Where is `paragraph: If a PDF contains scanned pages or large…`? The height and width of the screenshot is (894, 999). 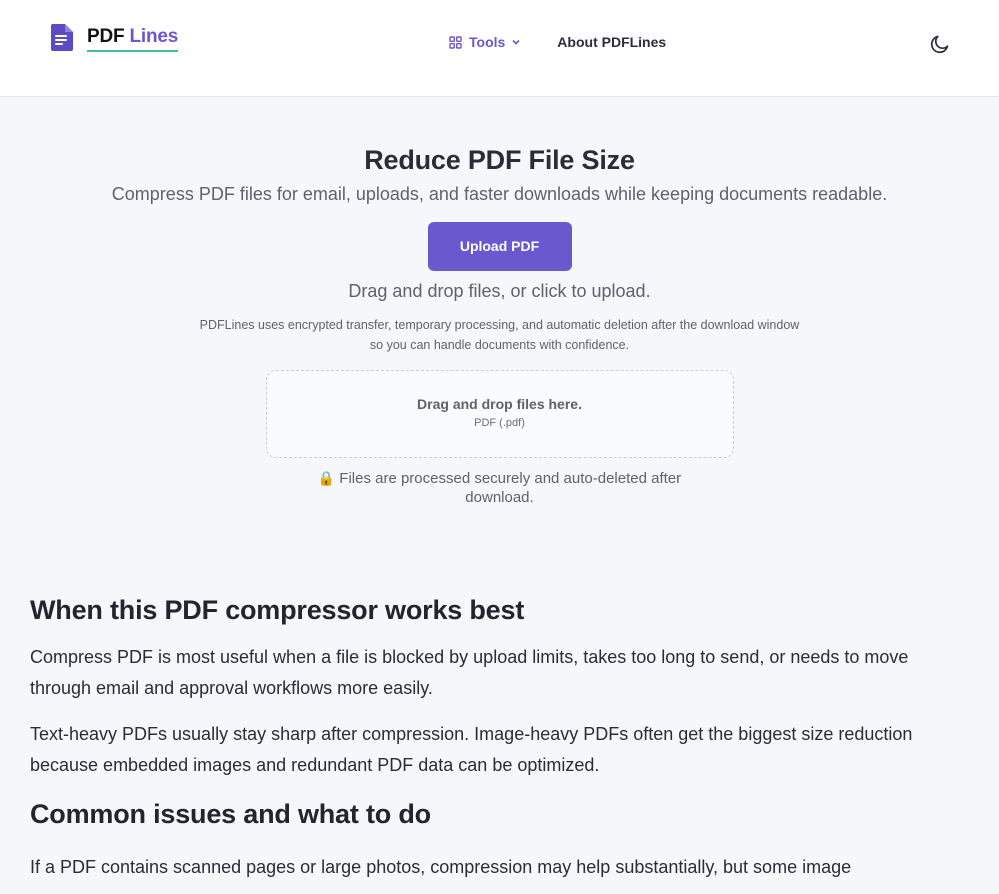
paragraph: If a PDF contains scanned pages or large… is located at coordinates (441, 867).